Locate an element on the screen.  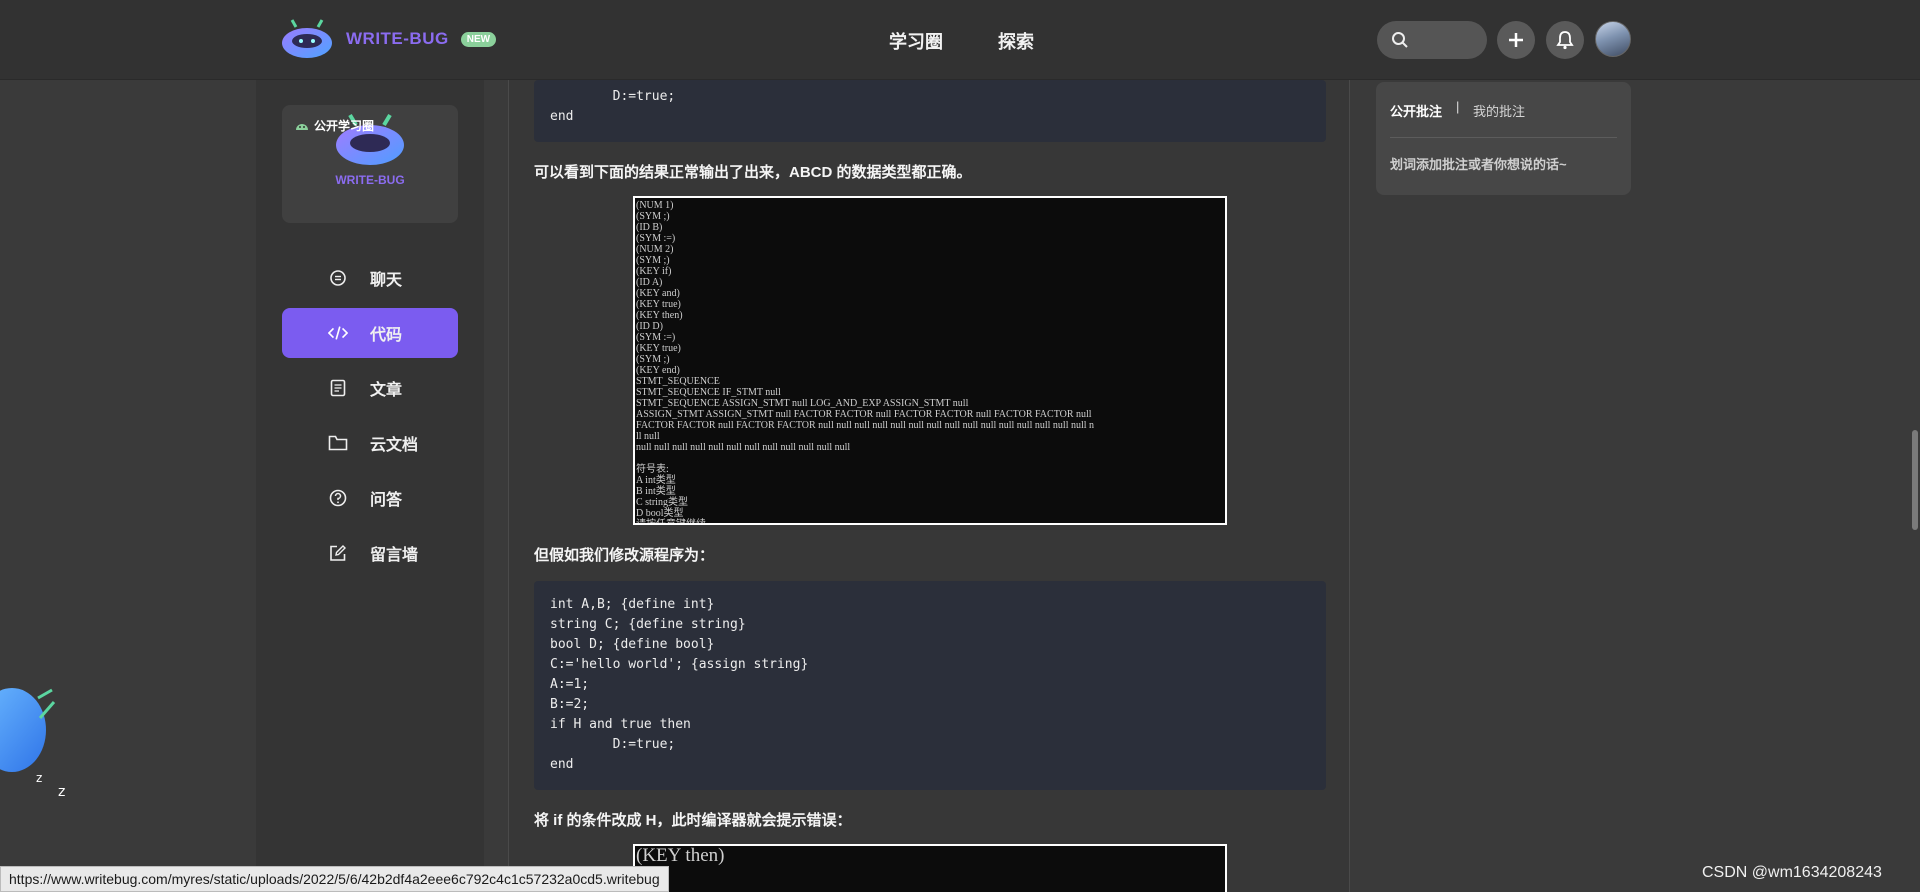
right-panel is located at coordinates (1504, 486).